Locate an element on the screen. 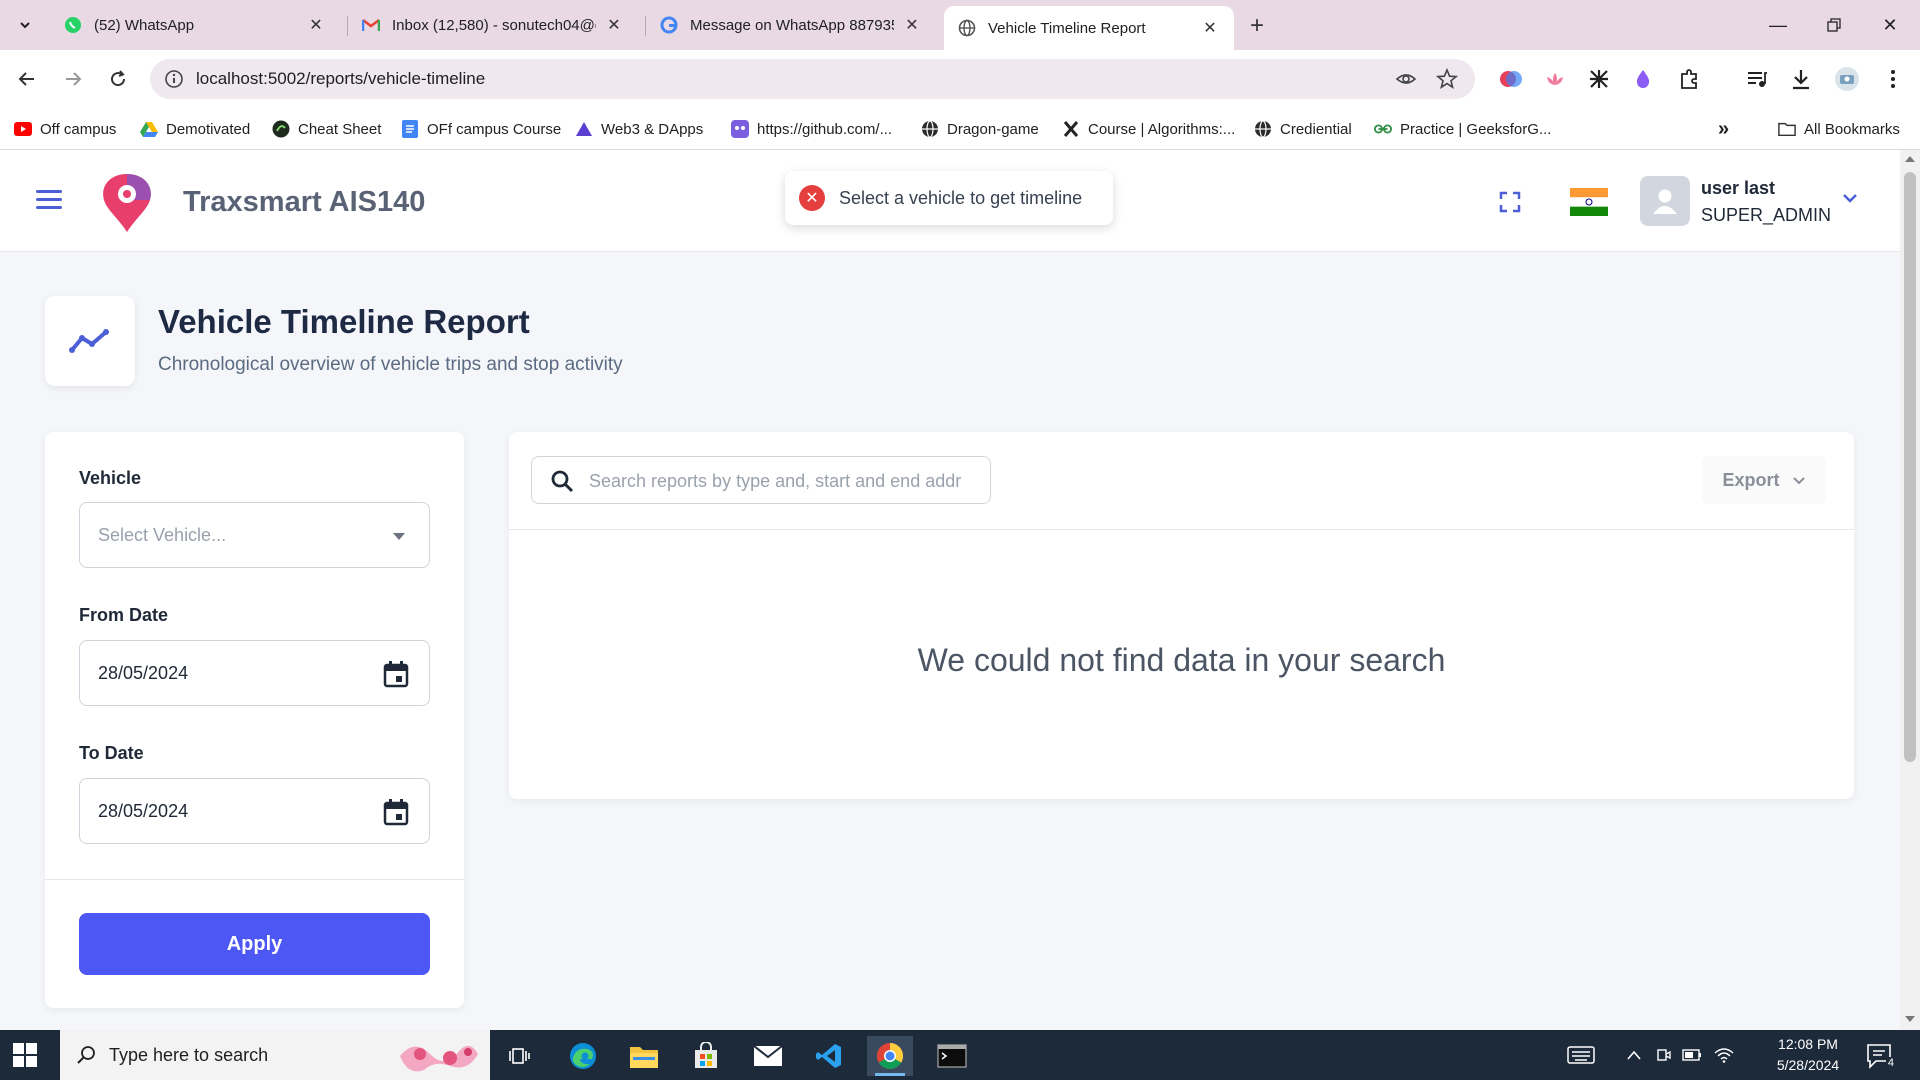 Image resolution: width=1920 pixels, height=1080 pixels. taskbar-store is located at coordinates (706, 1056).